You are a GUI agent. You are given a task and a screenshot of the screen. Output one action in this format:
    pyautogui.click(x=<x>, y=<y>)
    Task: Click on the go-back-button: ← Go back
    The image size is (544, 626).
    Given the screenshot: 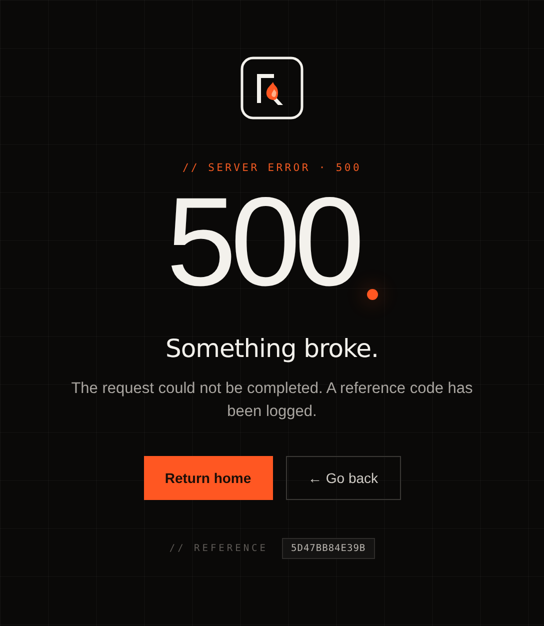 What is the action you would take?
    pyautogui.click(x=343, y=478)
    